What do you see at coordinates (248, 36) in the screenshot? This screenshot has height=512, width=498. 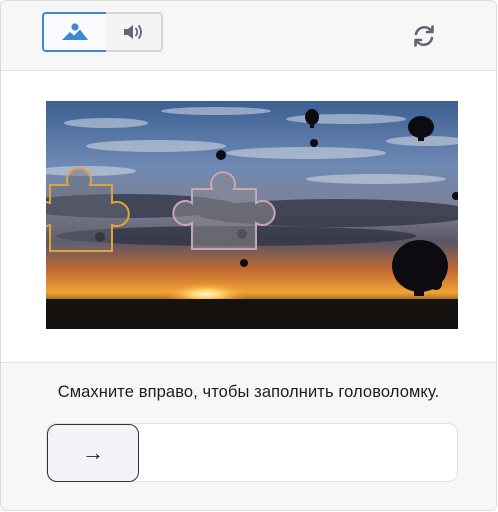 I see `captcha-header` at bounding box center [248, 36].